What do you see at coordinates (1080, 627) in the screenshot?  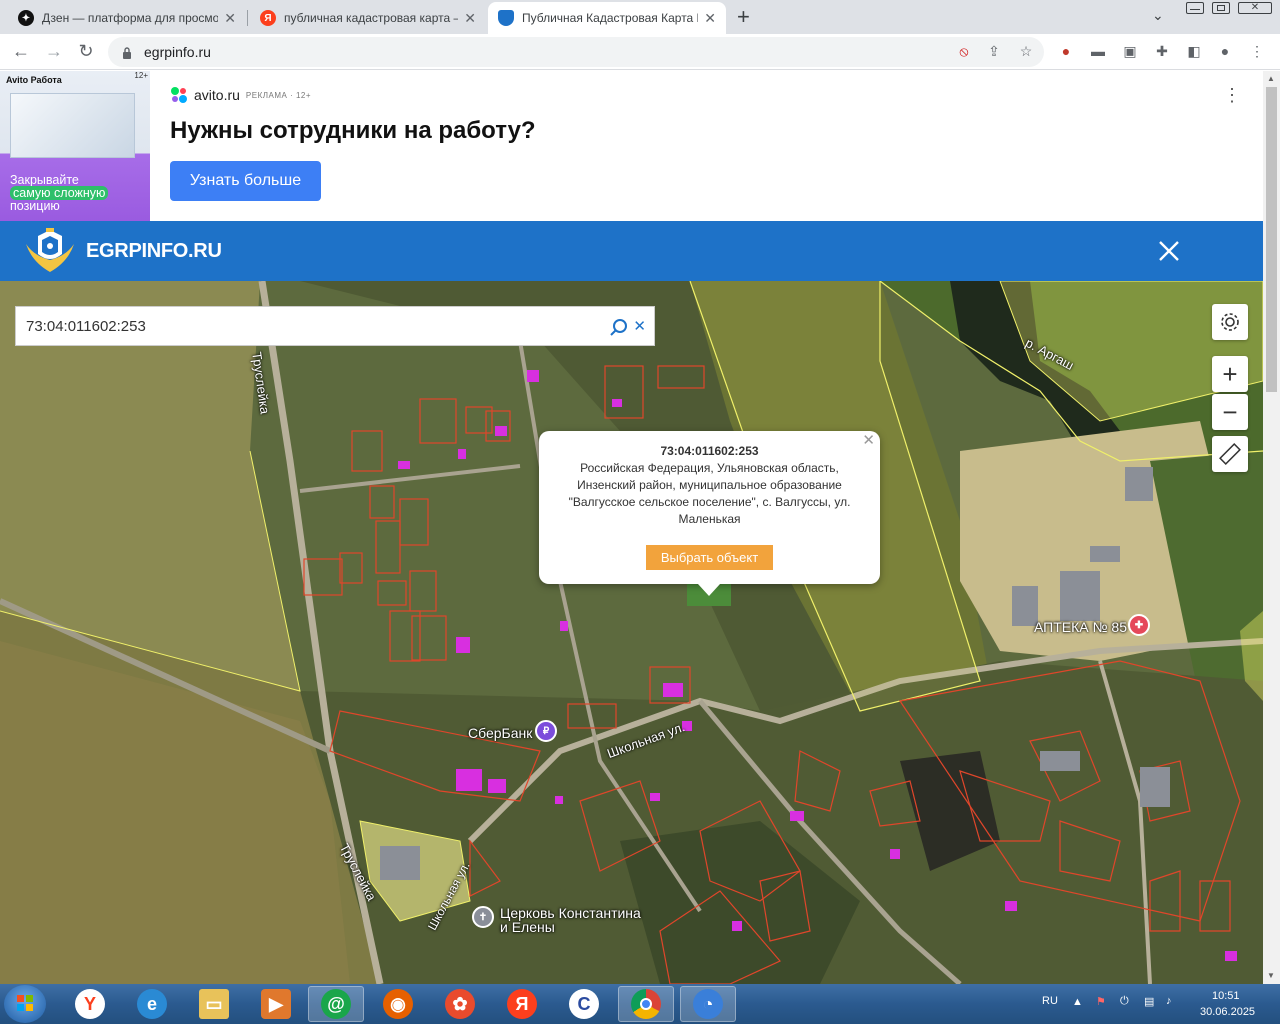 I see `pharmacy-label: АПТЕКА № 85` at bounding box center [1080, 627].